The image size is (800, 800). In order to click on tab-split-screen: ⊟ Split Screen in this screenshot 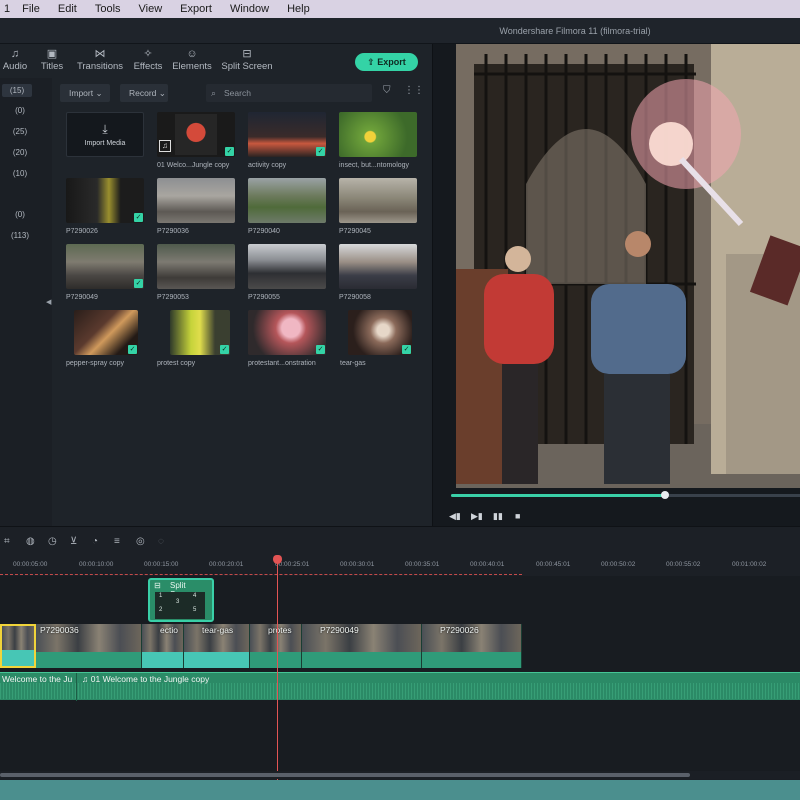, I will do `click(247, 59)`.